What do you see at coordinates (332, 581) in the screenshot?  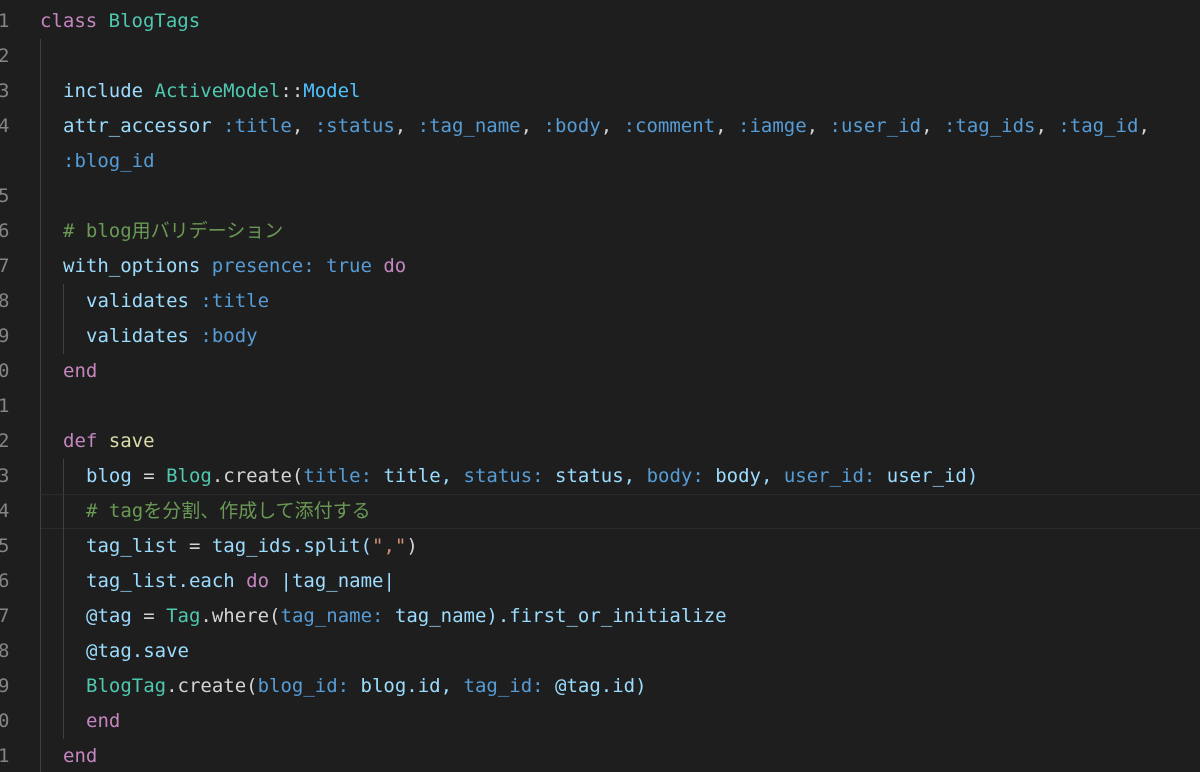 I see `code-token: |tag_name|` at bounding box center [332, 581].